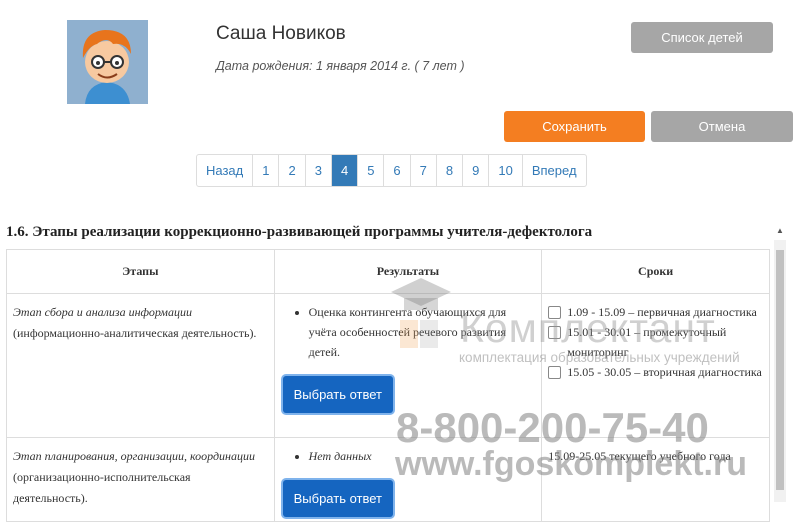  I want to click on page-link-7: 7, so click(422, 170).